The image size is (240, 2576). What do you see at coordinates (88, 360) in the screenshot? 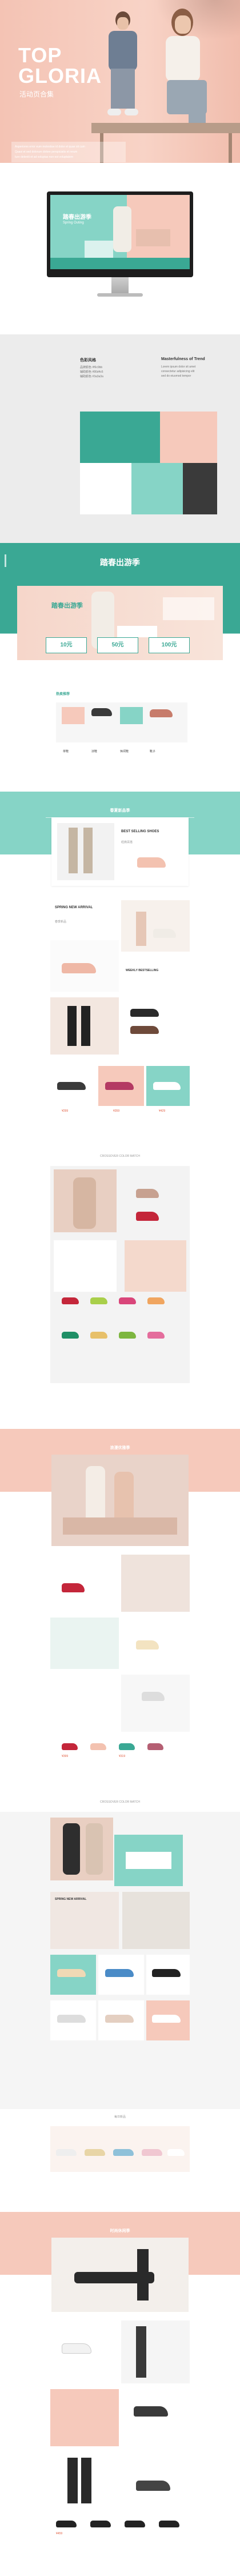
I see `spec-left-title: 色彩风格` at bounding box center [88, 360].